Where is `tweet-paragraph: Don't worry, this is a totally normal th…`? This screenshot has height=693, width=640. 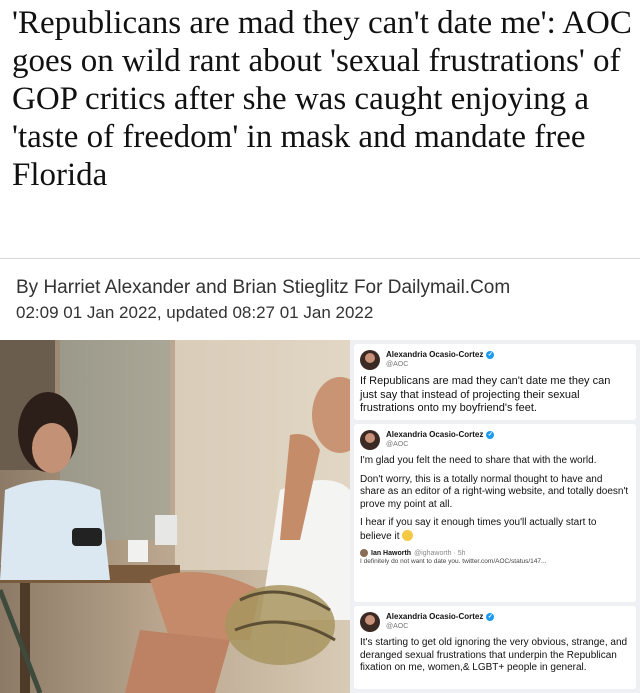
tweet-paragraph: Don't worry, this is a totally normal th… is located at coordinates (494, 491).